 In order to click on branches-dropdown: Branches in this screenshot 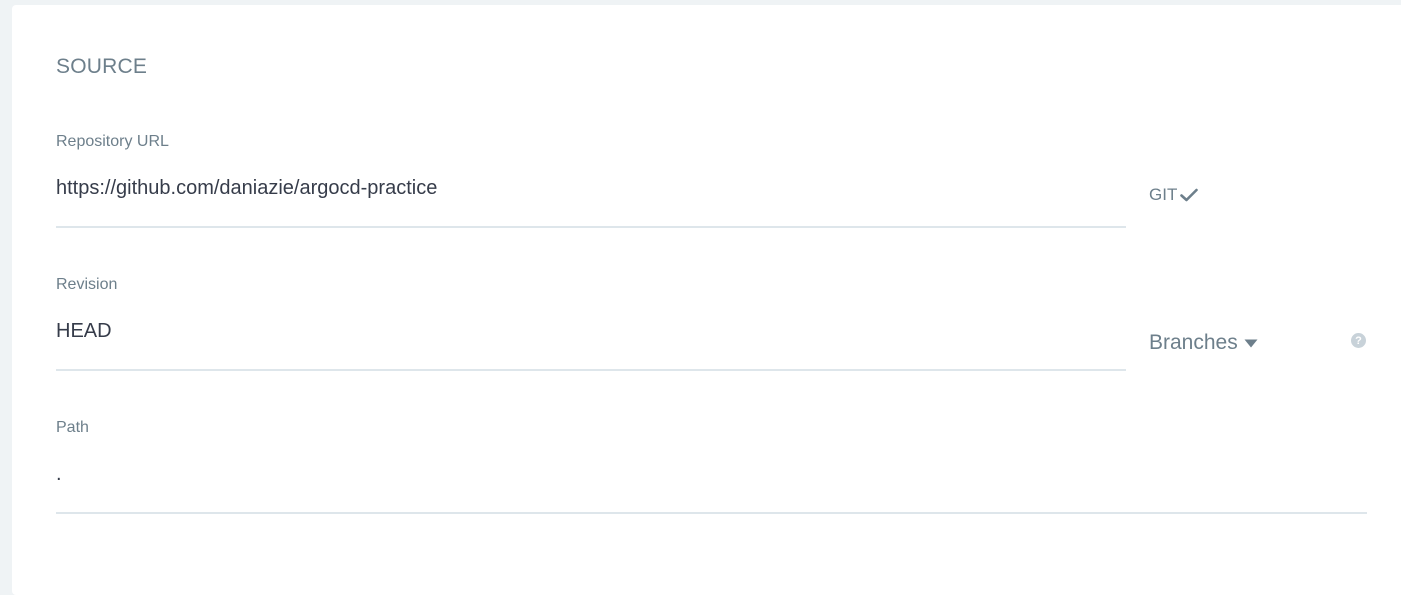, I will do `click(1203, 343)`.